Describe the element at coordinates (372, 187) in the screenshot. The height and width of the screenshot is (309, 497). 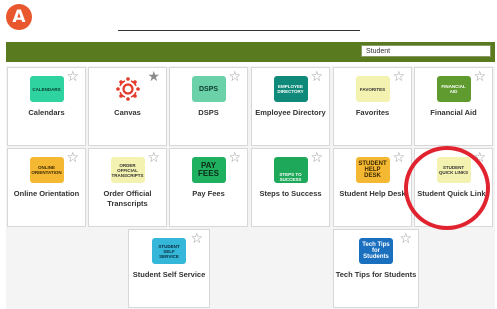
I see `tile-student-help-desk: STUDENT HELP DESK ☆ Student Help Desk` at that location.